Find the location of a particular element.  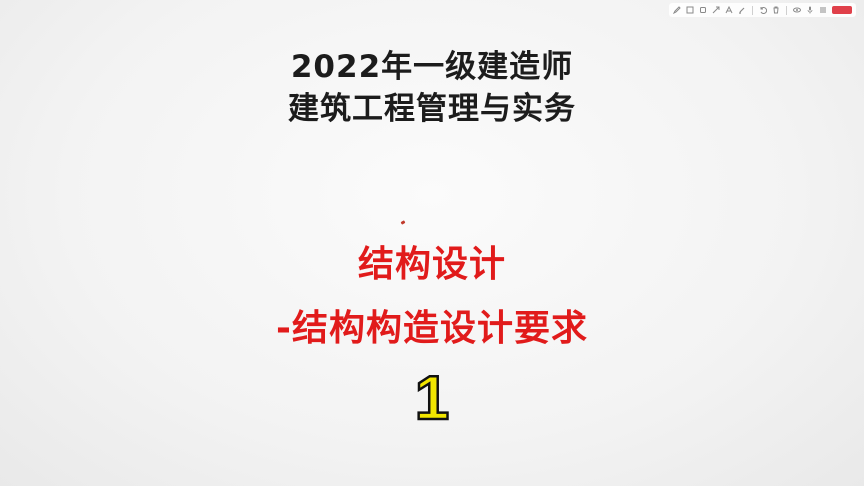

trash-icon is located at coordinates (776, 10).